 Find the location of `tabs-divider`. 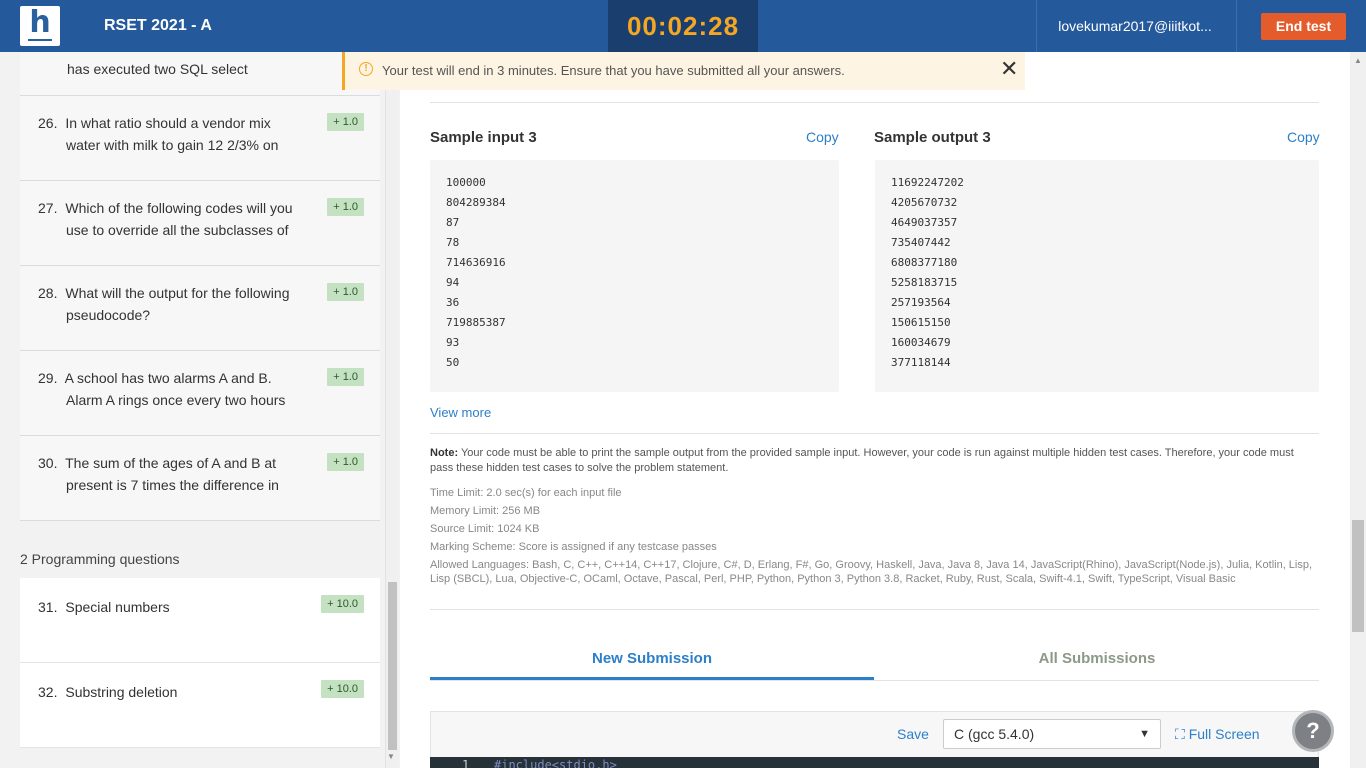

tabs-divider is located at coordinates (874, 680).